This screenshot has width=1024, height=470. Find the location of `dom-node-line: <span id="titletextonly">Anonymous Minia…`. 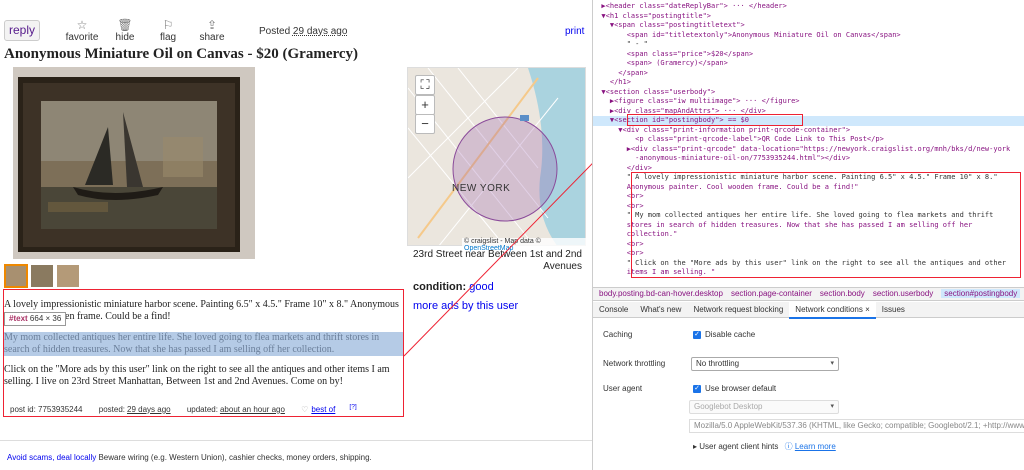

dom-node-line: <span id="titletextonly">Anonymous Minia… is located at coordinates (808, 36).